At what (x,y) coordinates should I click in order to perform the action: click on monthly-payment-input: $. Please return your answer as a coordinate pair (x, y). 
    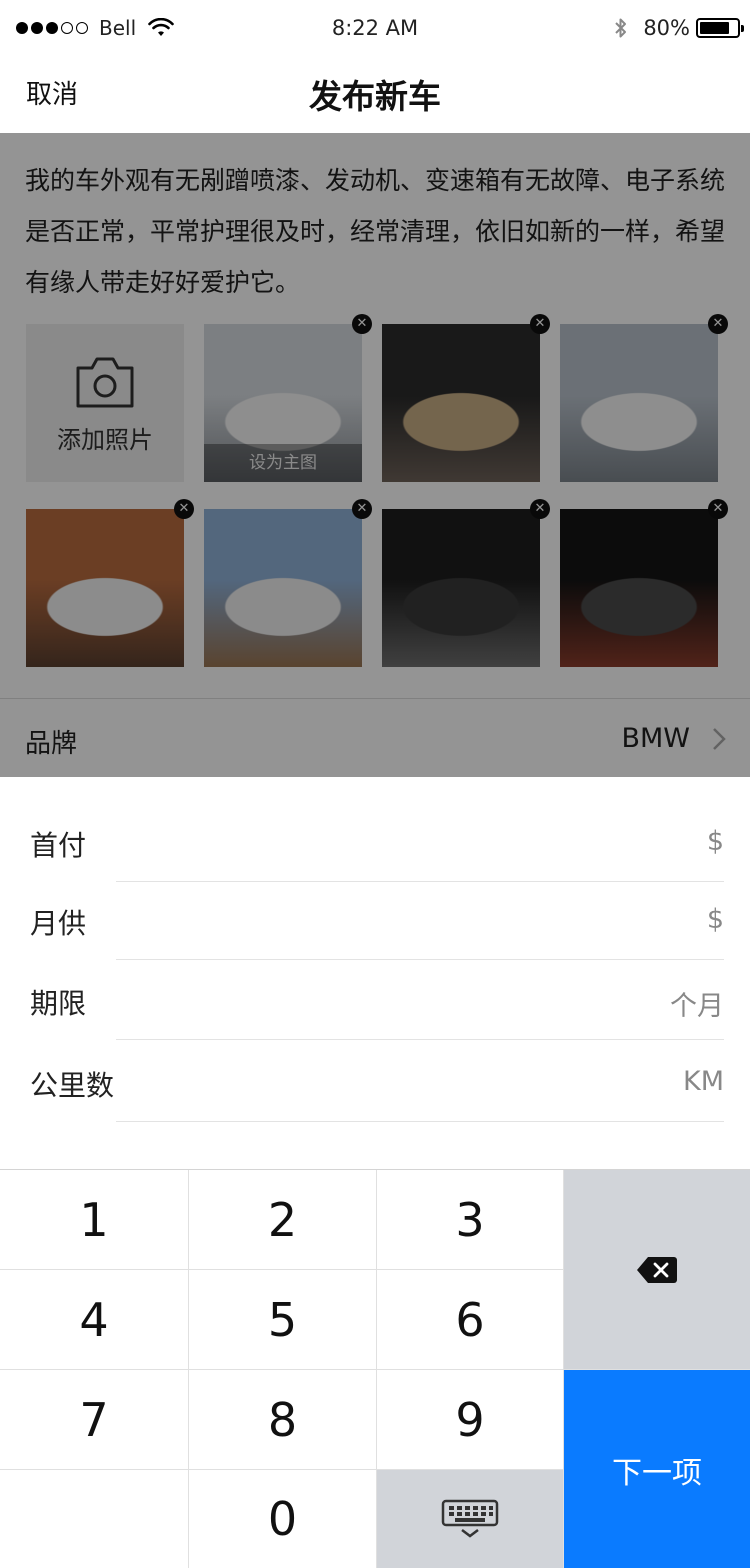
    Looking at the image, I should click on (715, 919).